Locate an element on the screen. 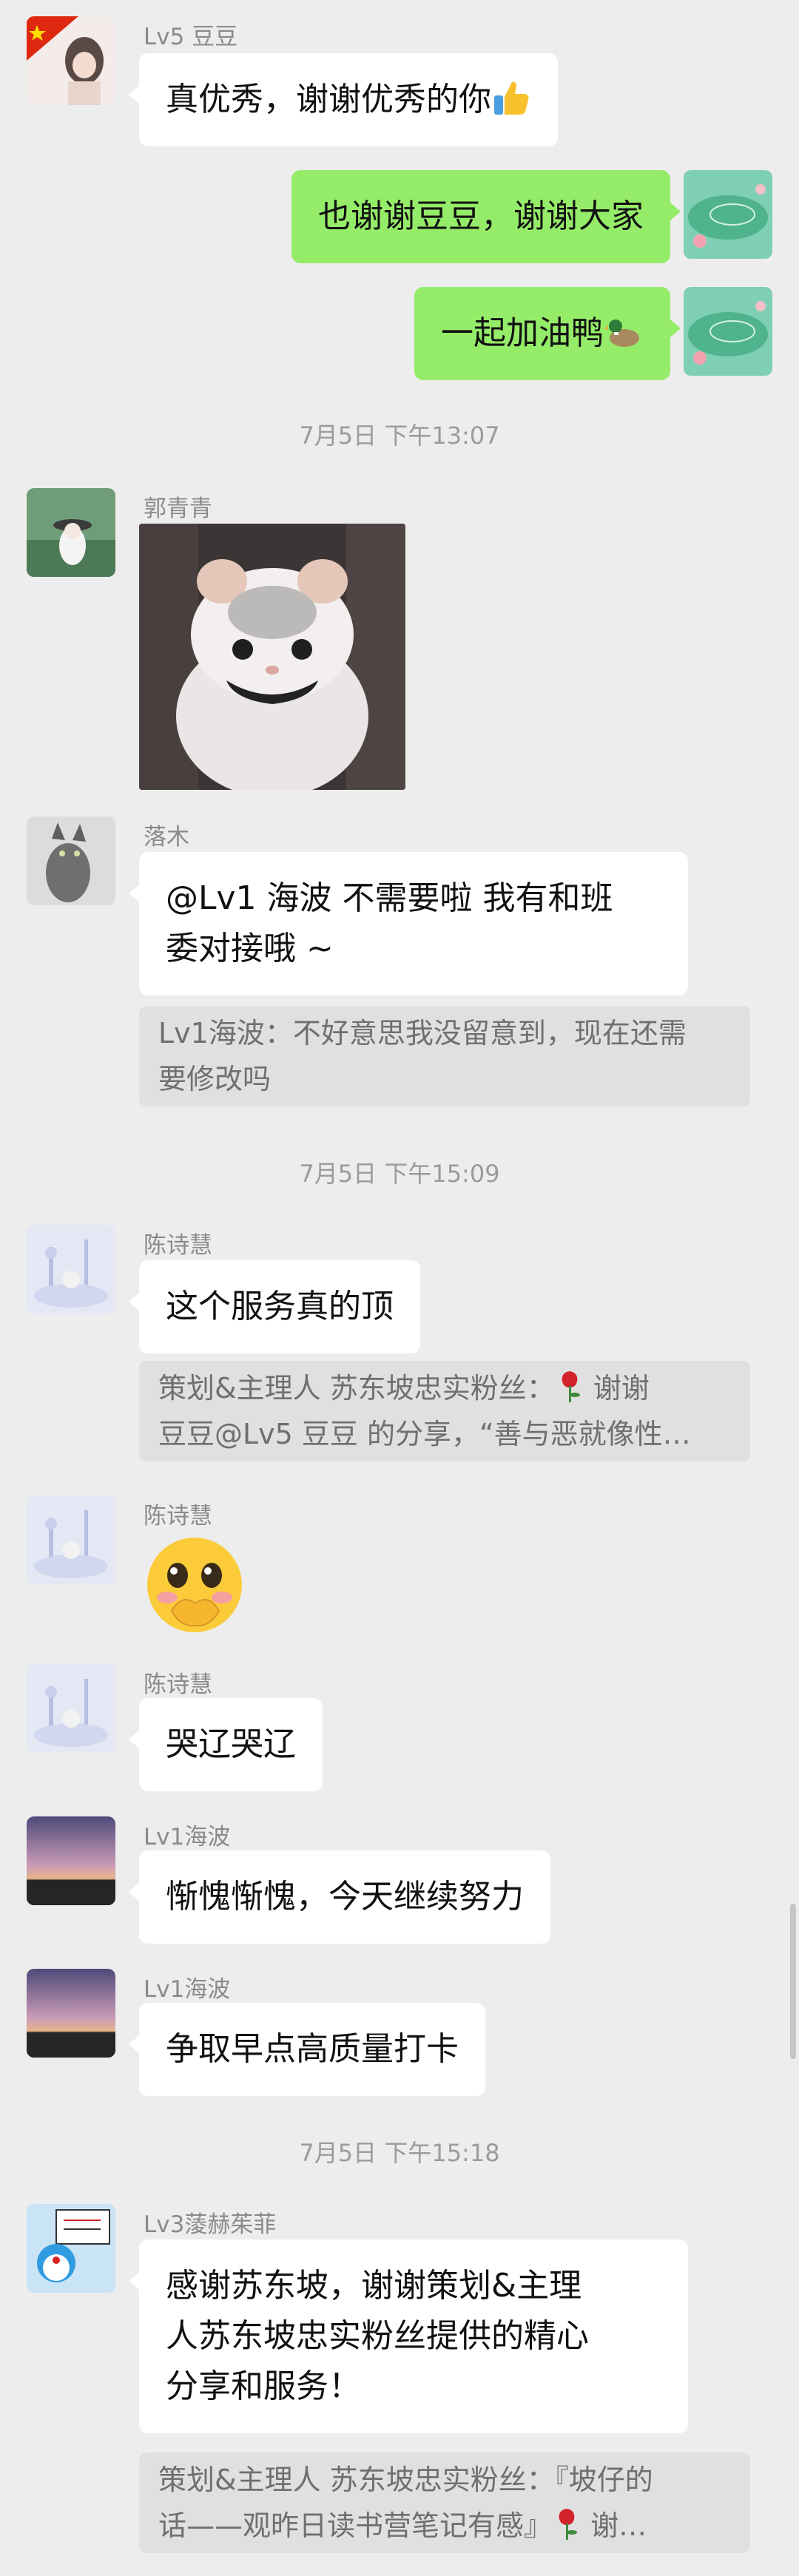  message-bubble: 惭愧惭愧，今天继续努力 is located at coordinates (339, 1897).